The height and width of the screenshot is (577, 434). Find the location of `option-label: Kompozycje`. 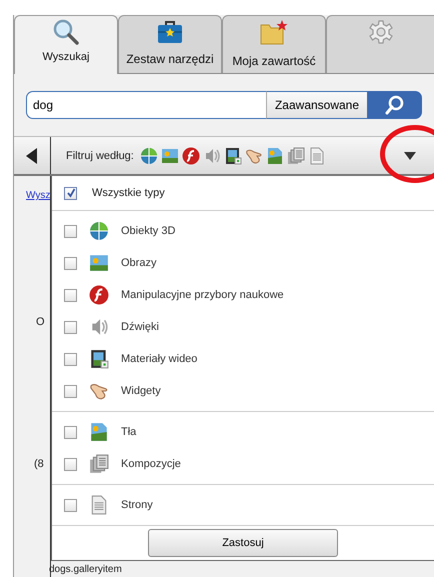

option-label: Kompozycje is located at coordinates (151, 464).